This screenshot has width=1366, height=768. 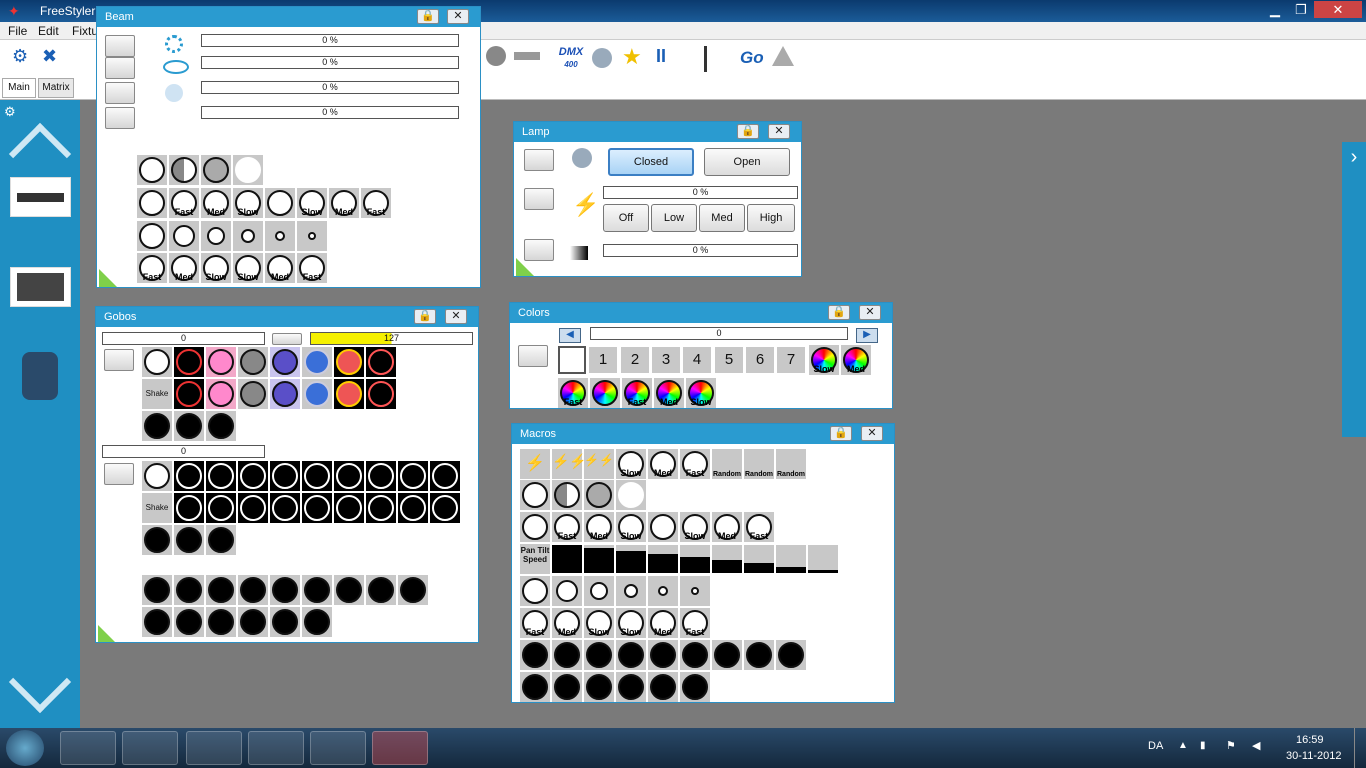 I want to click on gobo2-rotate-right, so click(x=189, y=540).